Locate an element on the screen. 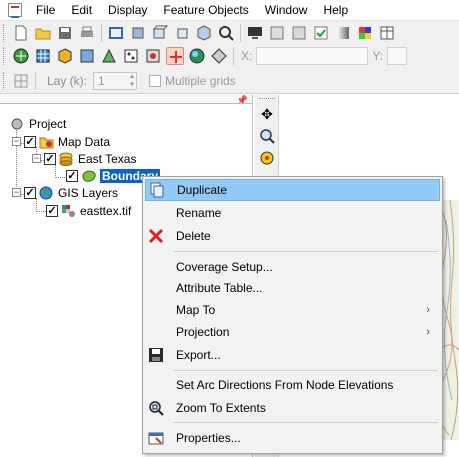 The height and width of the screenshot is (457, 459). menu-item-set-arc-directions: Set Arc Directions From Node Elevations is located at coordinates (292, 385).